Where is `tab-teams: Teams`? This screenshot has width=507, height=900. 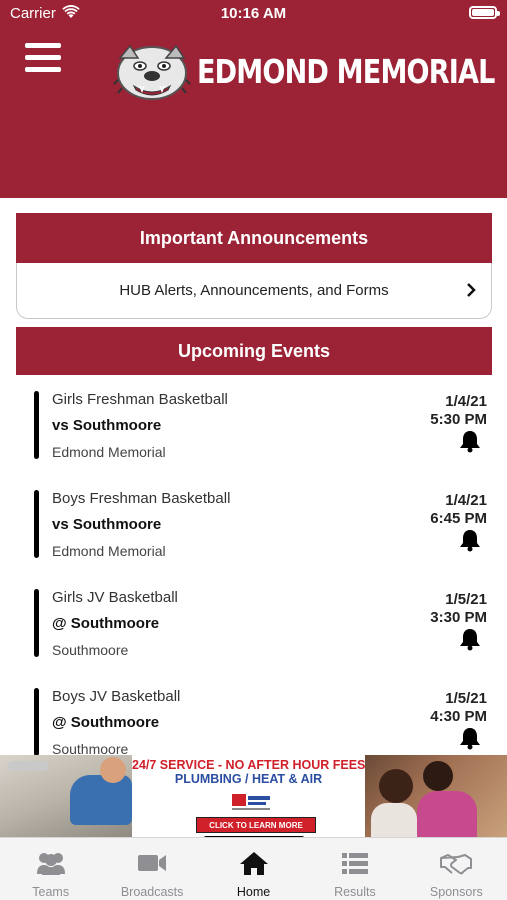
tab-teams: Teams is located at coordinates (50, 869).